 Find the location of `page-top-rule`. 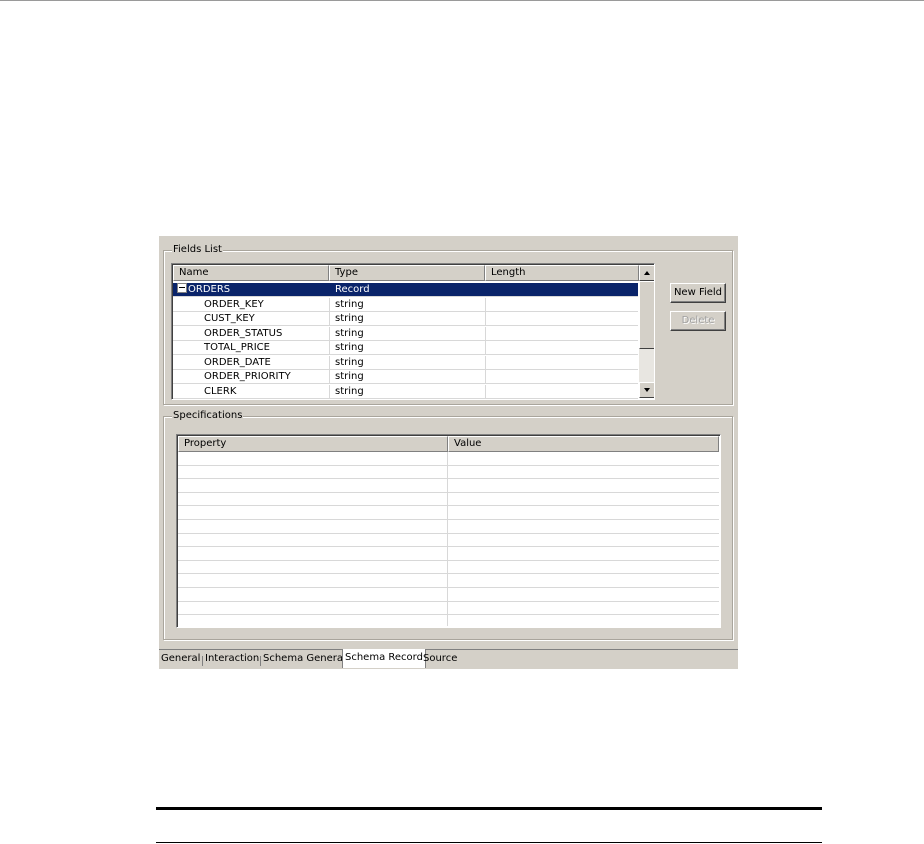

page-top-rule is located at coordinates (462, 0).